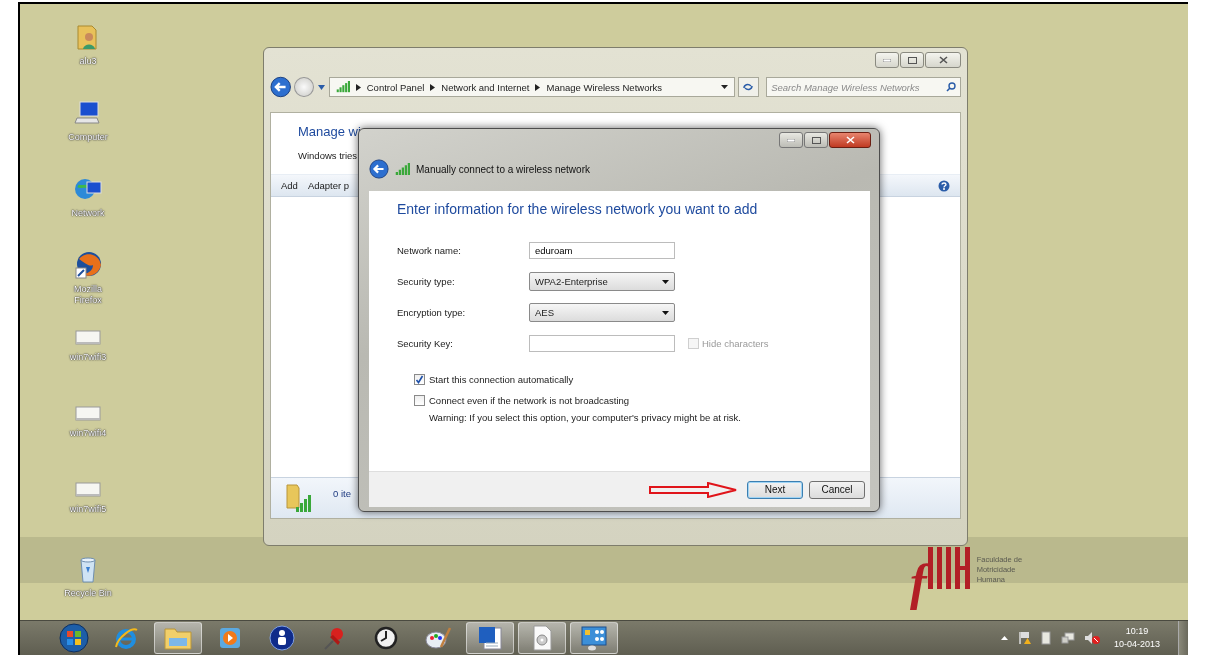 Image resolution: width=1231 pixels, height=669 pixels. What do you see at coordinates (578, 209) in the screenshot?
I see `dialog-heading: Enter information for the wireless network you want to add` at bounding box center [578, 209].